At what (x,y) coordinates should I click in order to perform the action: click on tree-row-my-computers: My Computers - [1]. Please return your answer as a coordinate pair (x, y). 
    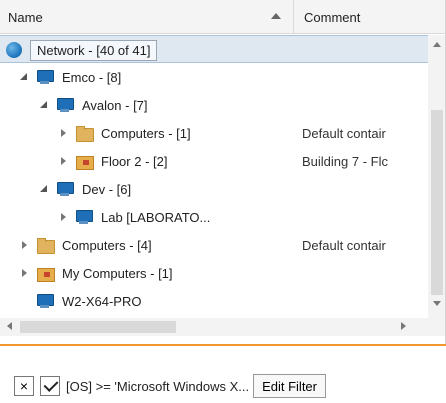
    Looking at the image, I should click on (214, 273).